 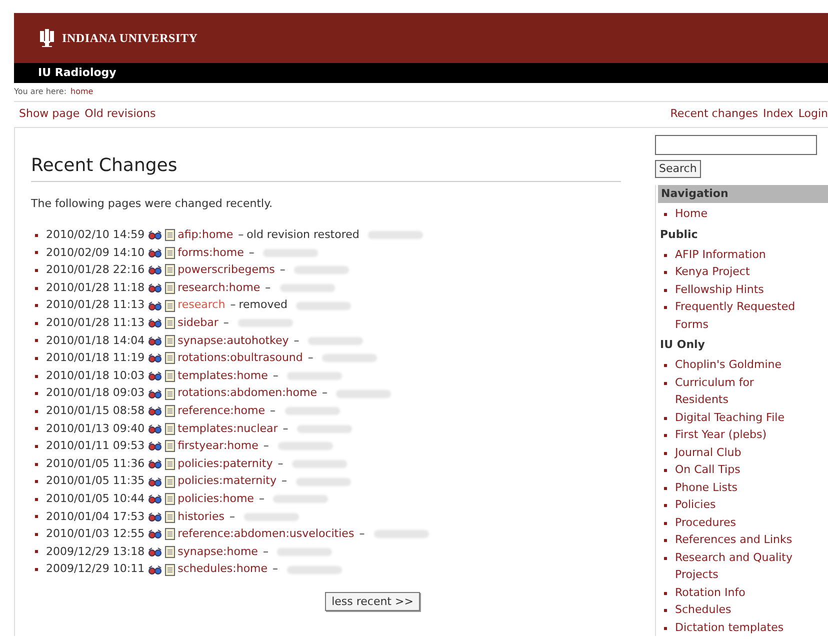 What do you see at coordinates (740, 254) in the screenshot?
I see `navigation-link: AFIP Information` at bounding box center [740, 254].